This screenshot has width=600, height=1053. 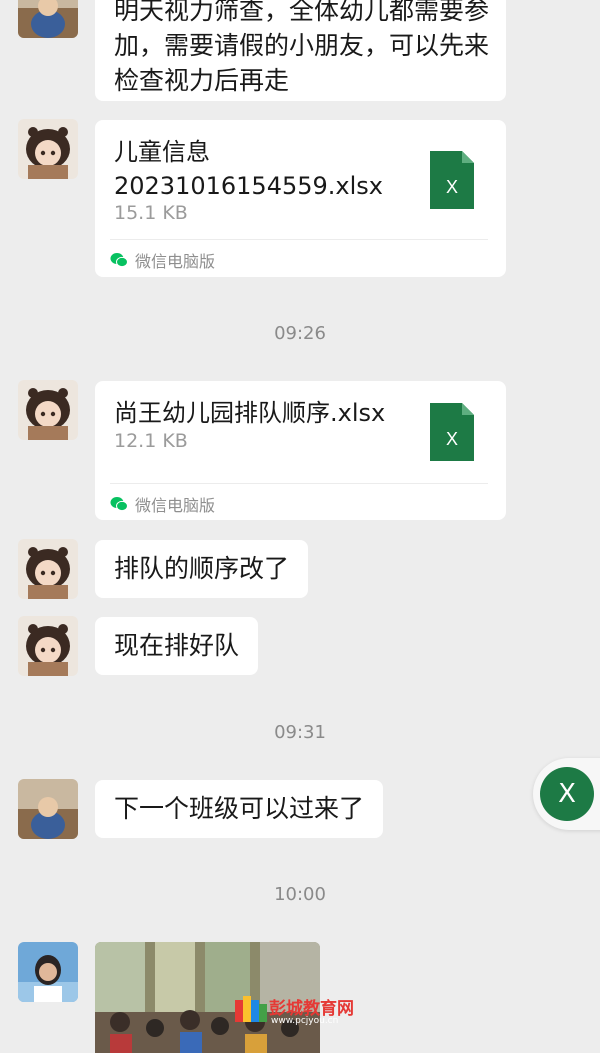 What do you see at coordinates (251, 1009) in the screenshot?
I see `book-logo-icon` at bounding box center [251, 1009].